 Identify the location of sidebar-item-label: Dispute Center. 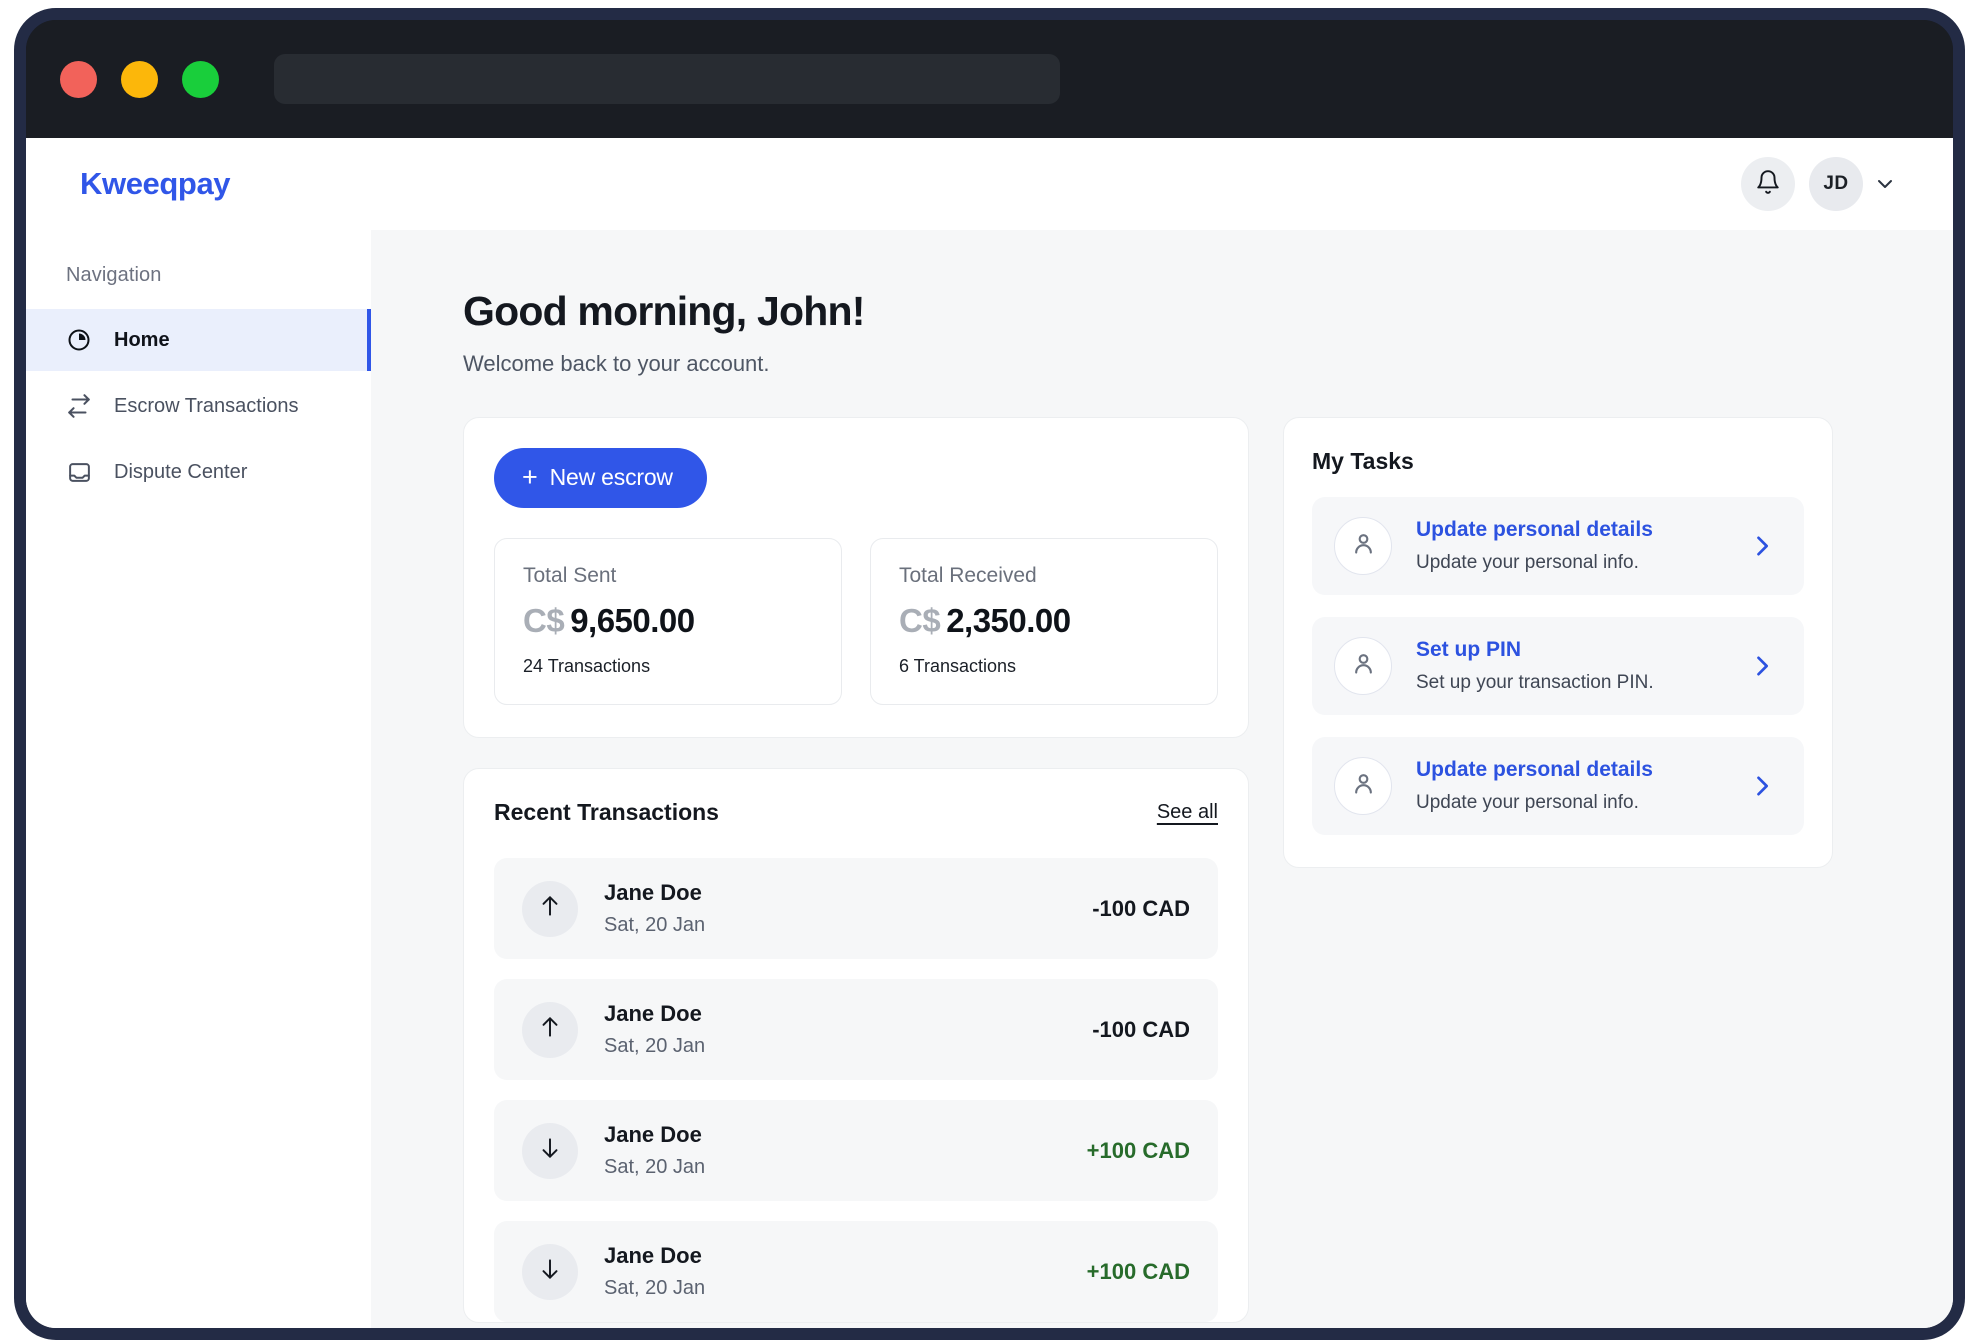
(181, 471).